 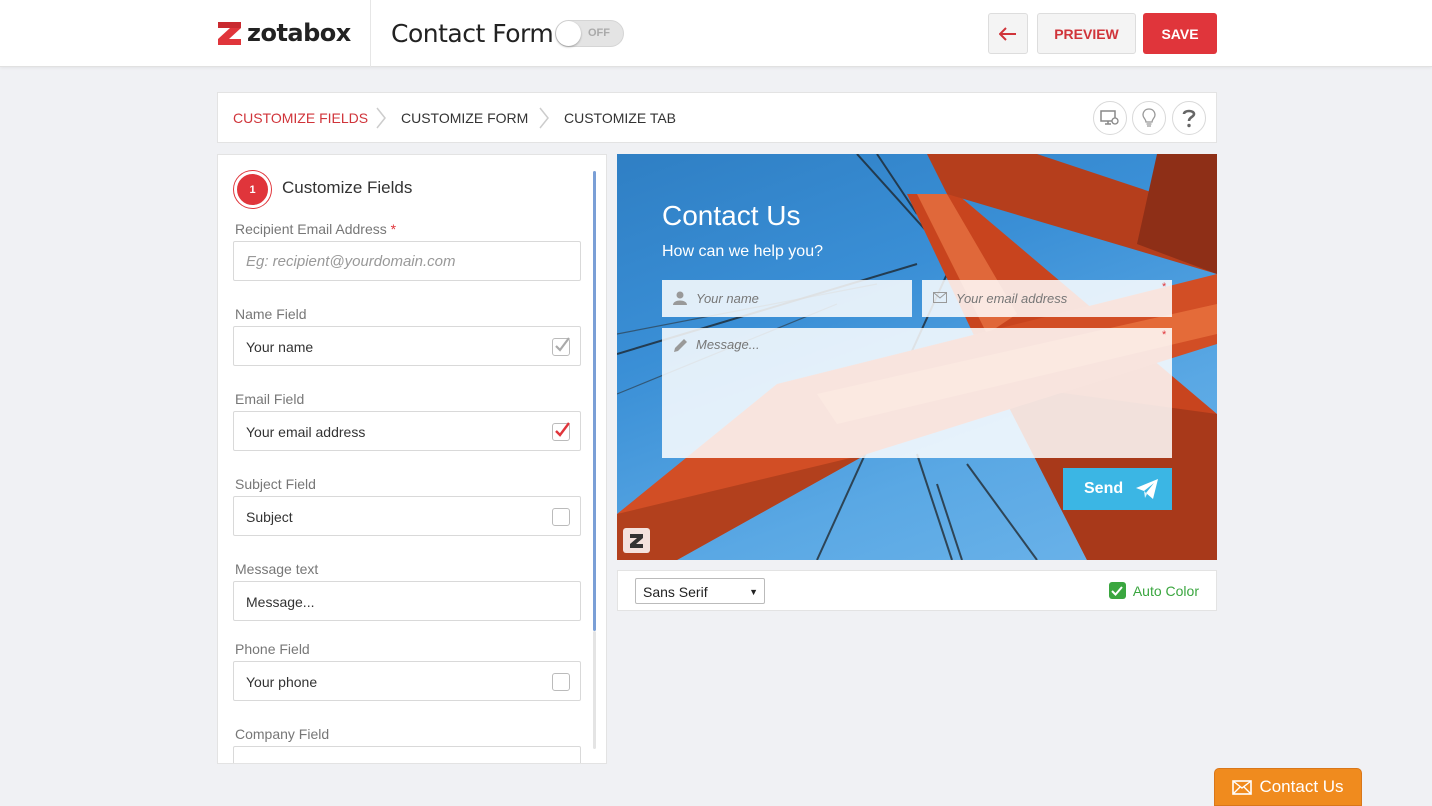 I want to click on help-icon, so click(x=1189, y=118).